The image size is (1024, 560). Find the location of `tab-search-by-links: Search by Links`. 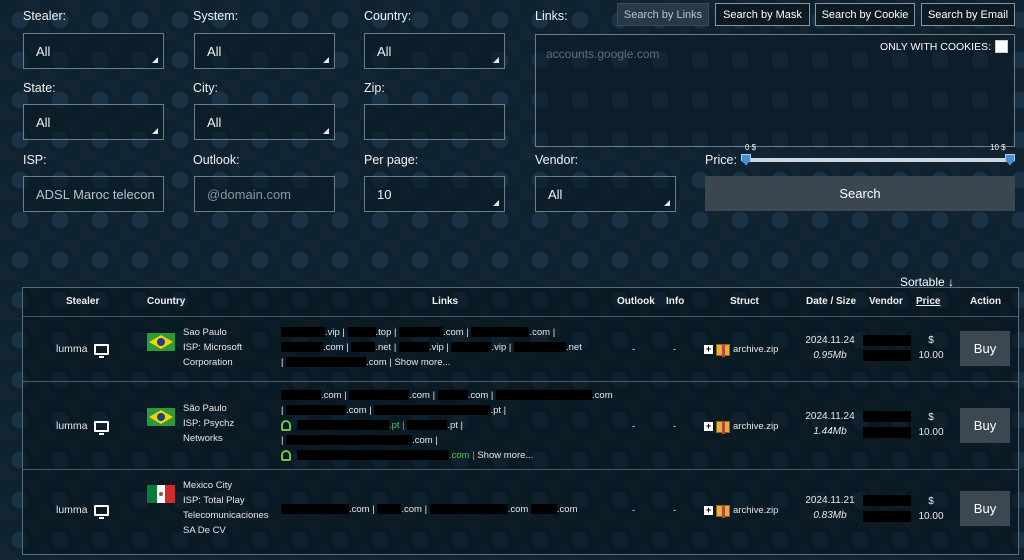

tab-search-by-links: Search by Links is located at coordinates (663, 14).